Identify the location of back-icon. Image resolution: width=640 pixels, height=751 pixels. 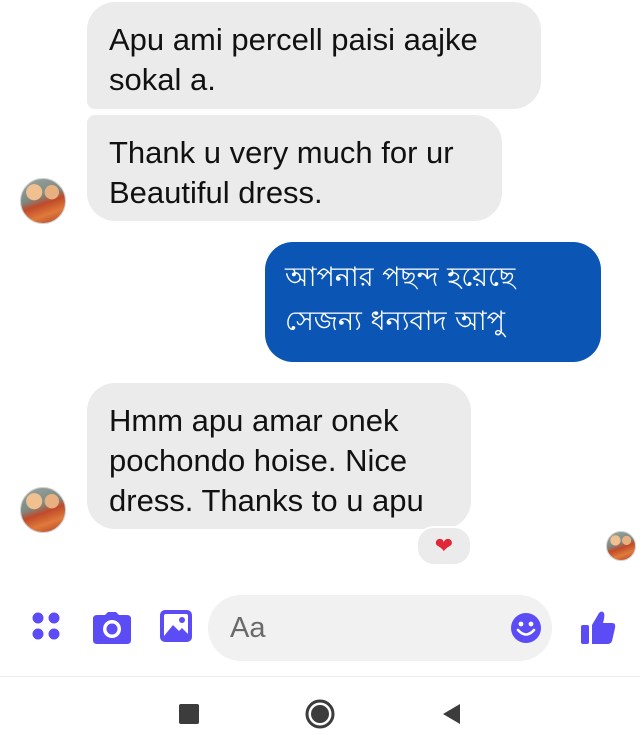
(451, 714).